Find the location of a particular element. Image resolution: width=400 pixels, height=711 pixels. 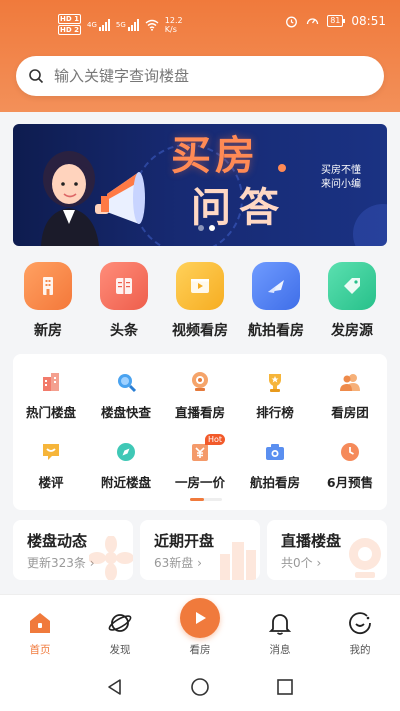

alarm-icon is located at coordinates (292, 21).